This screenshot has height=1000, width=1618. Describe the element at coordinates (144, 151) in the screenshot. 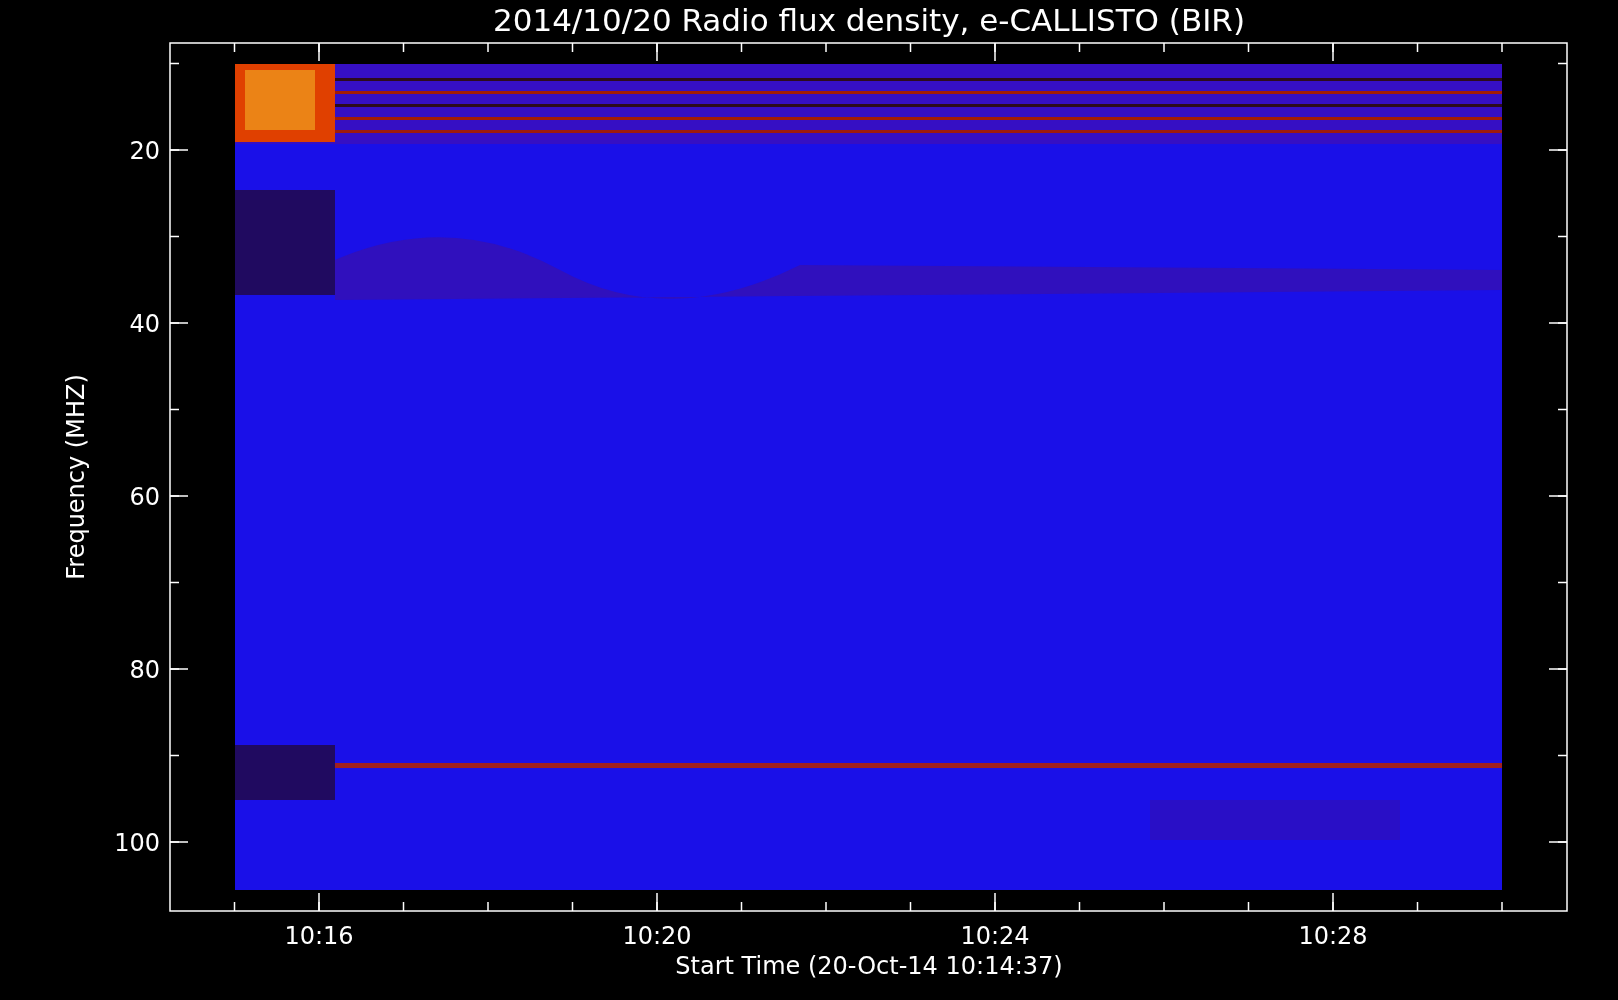

I see `y-tick-label: 20` at that location.